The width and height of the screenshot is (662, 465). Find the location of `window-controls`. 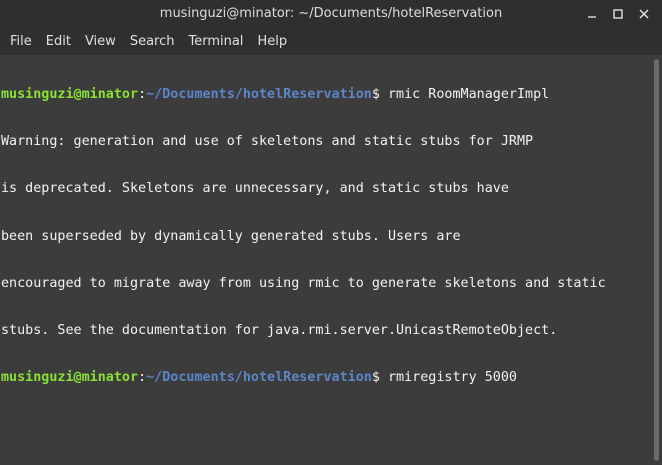

window-controls is located at coordinates (617, 14).